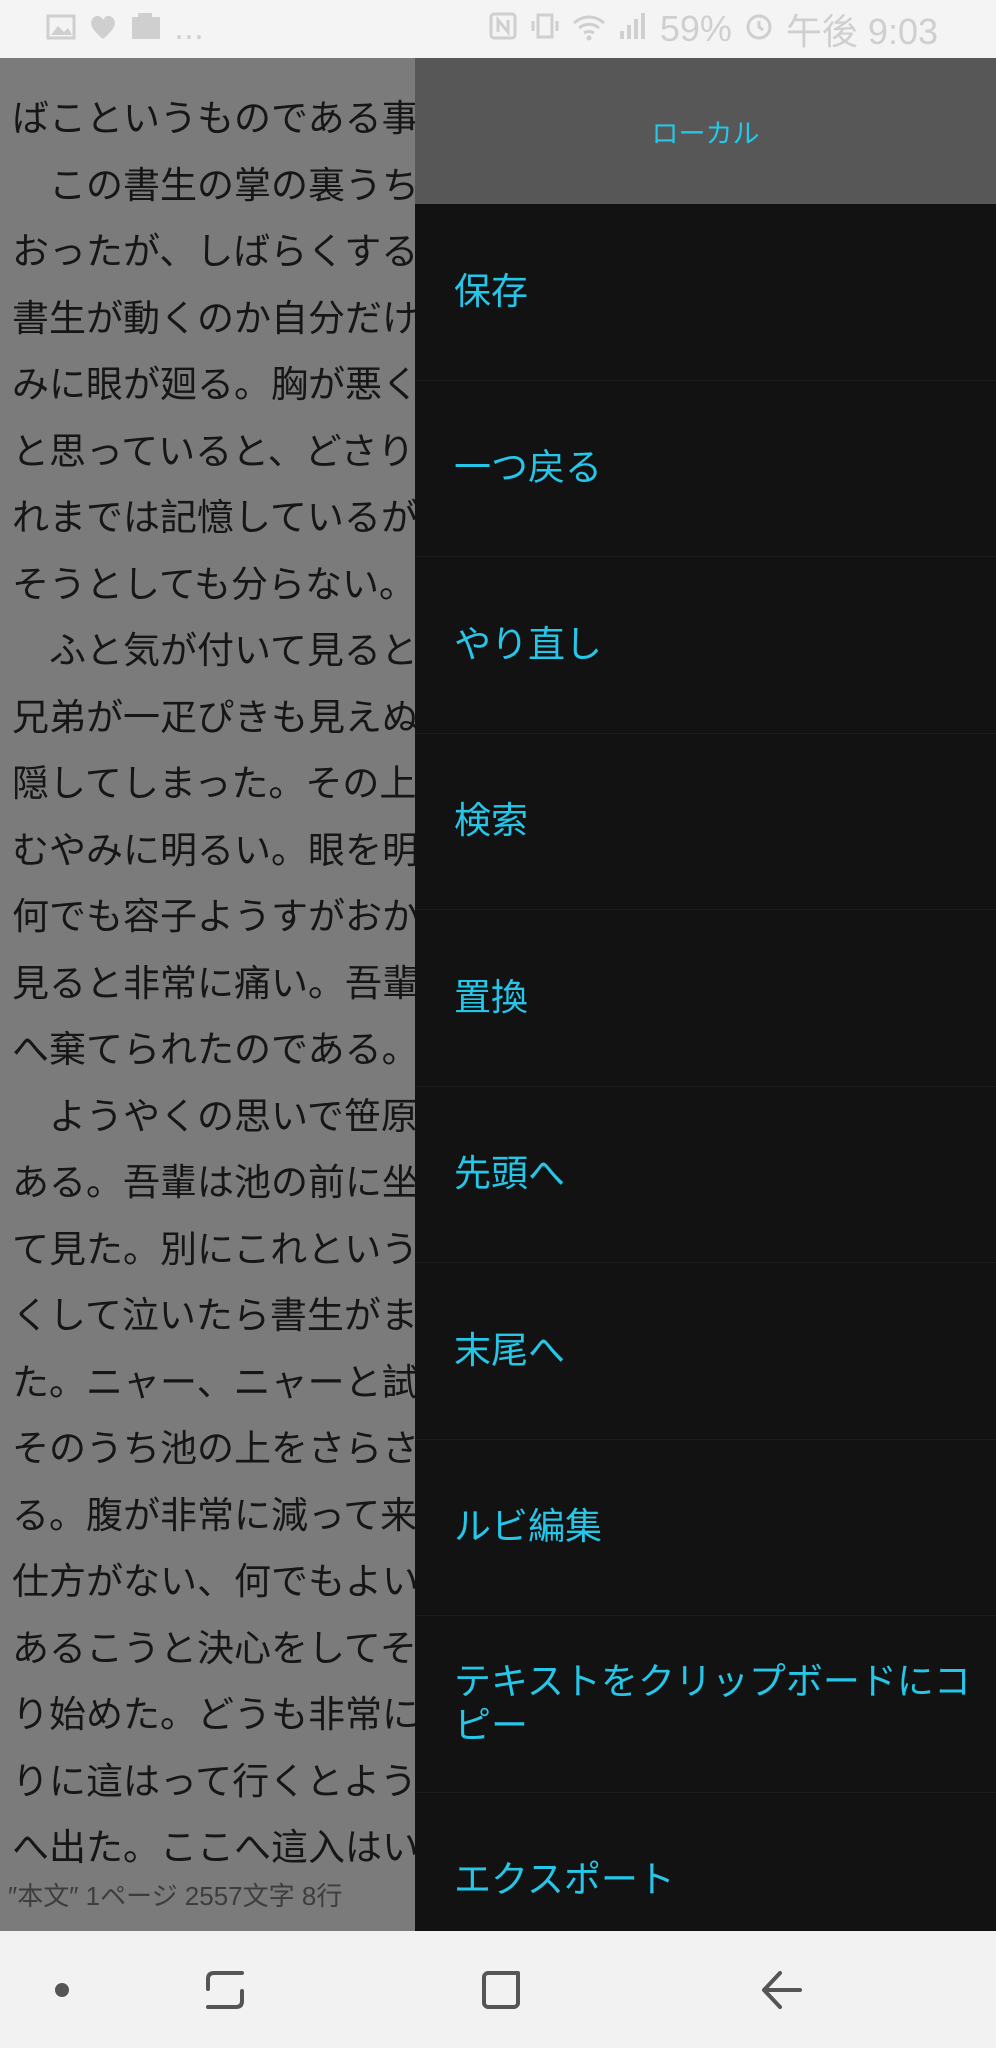  Describe the element at coordinates (501, 1989) in the screenshot. I see `home-icon` at that location.